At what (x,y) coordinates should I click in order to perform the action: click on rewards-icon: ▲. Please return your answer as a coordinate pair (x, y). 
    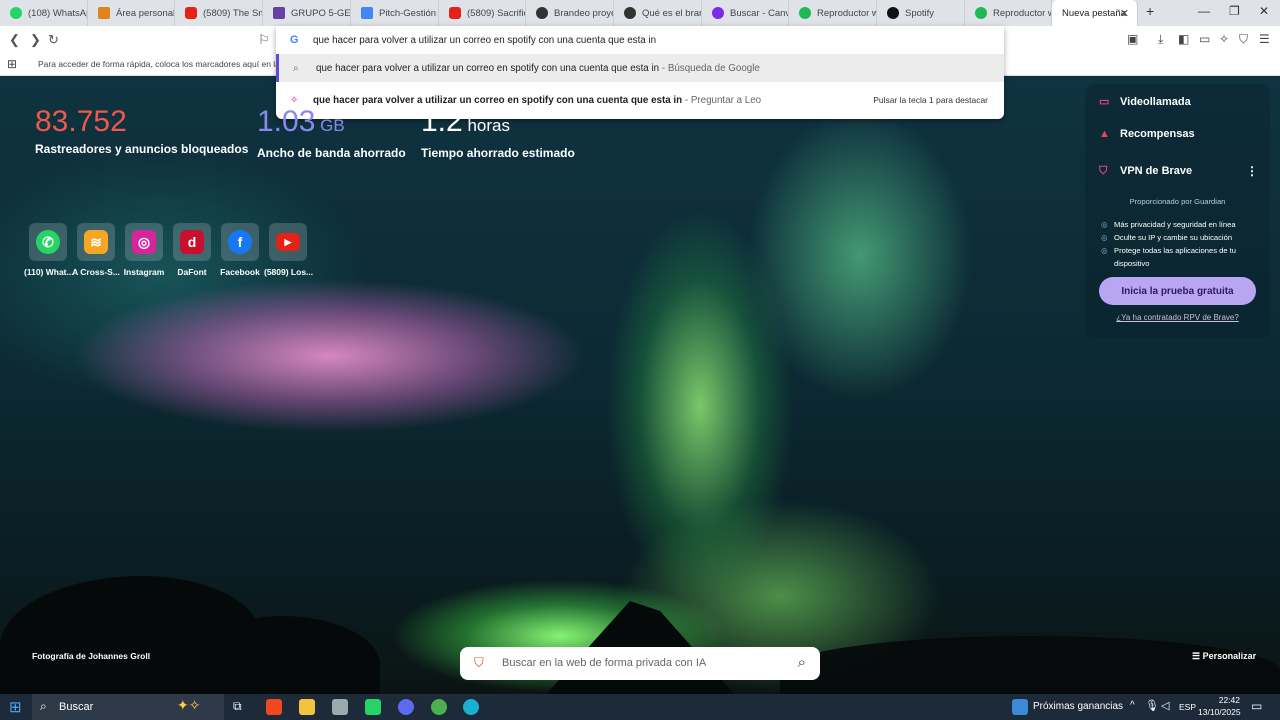
    Looking at the image, I should click on (1104, 134).